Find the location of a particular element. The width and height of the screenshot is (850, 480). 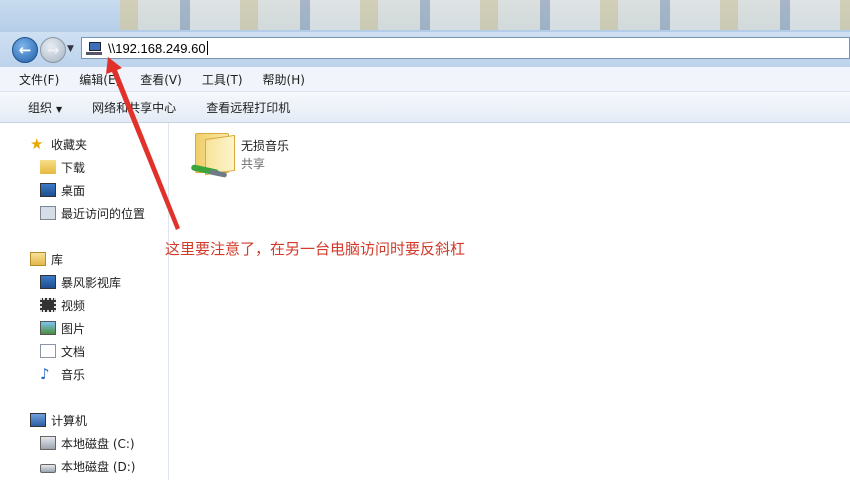

recent-places-icon is located at coordinates (48, 213).